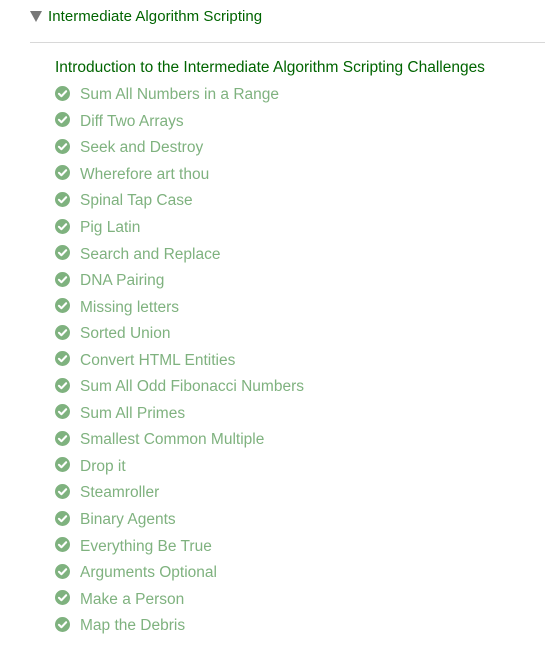 The image size is (545, 658). What do you see at coordinates (179, 467) in the screenshot?
I see `challenge-item: Drop it` at bounding box center [179, 467].